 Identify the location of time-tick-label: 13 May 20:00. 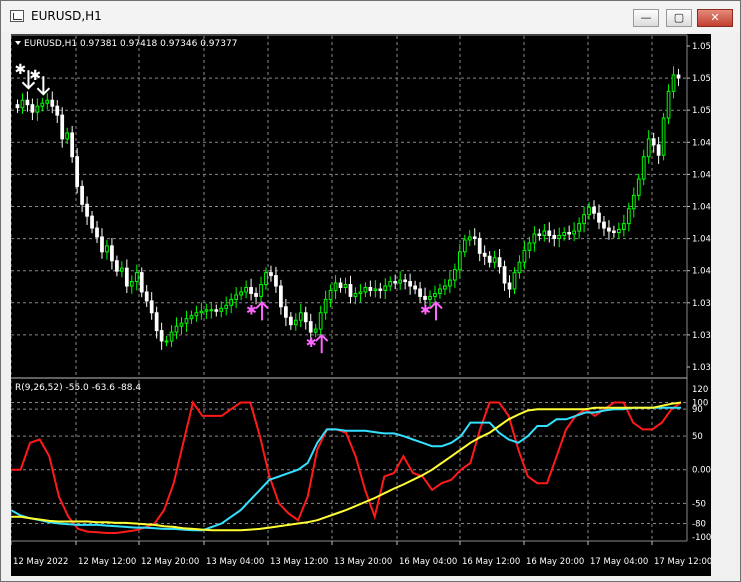
(363, 562).